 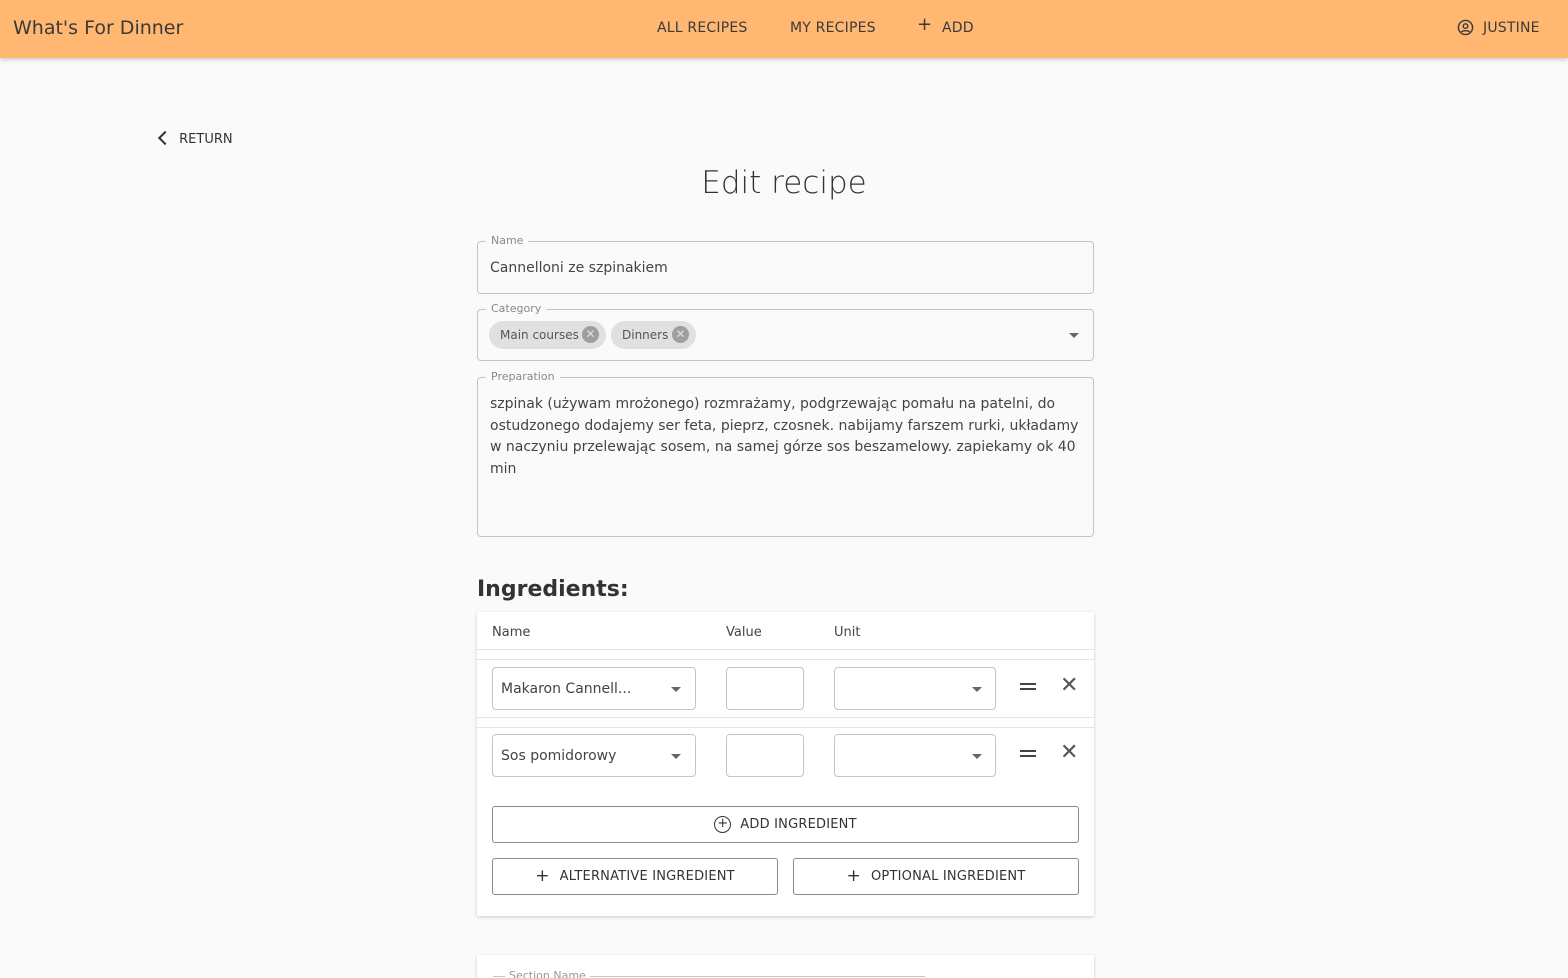 I want to click on category-chip: Main courses ✕, so click(x=547, y=335).